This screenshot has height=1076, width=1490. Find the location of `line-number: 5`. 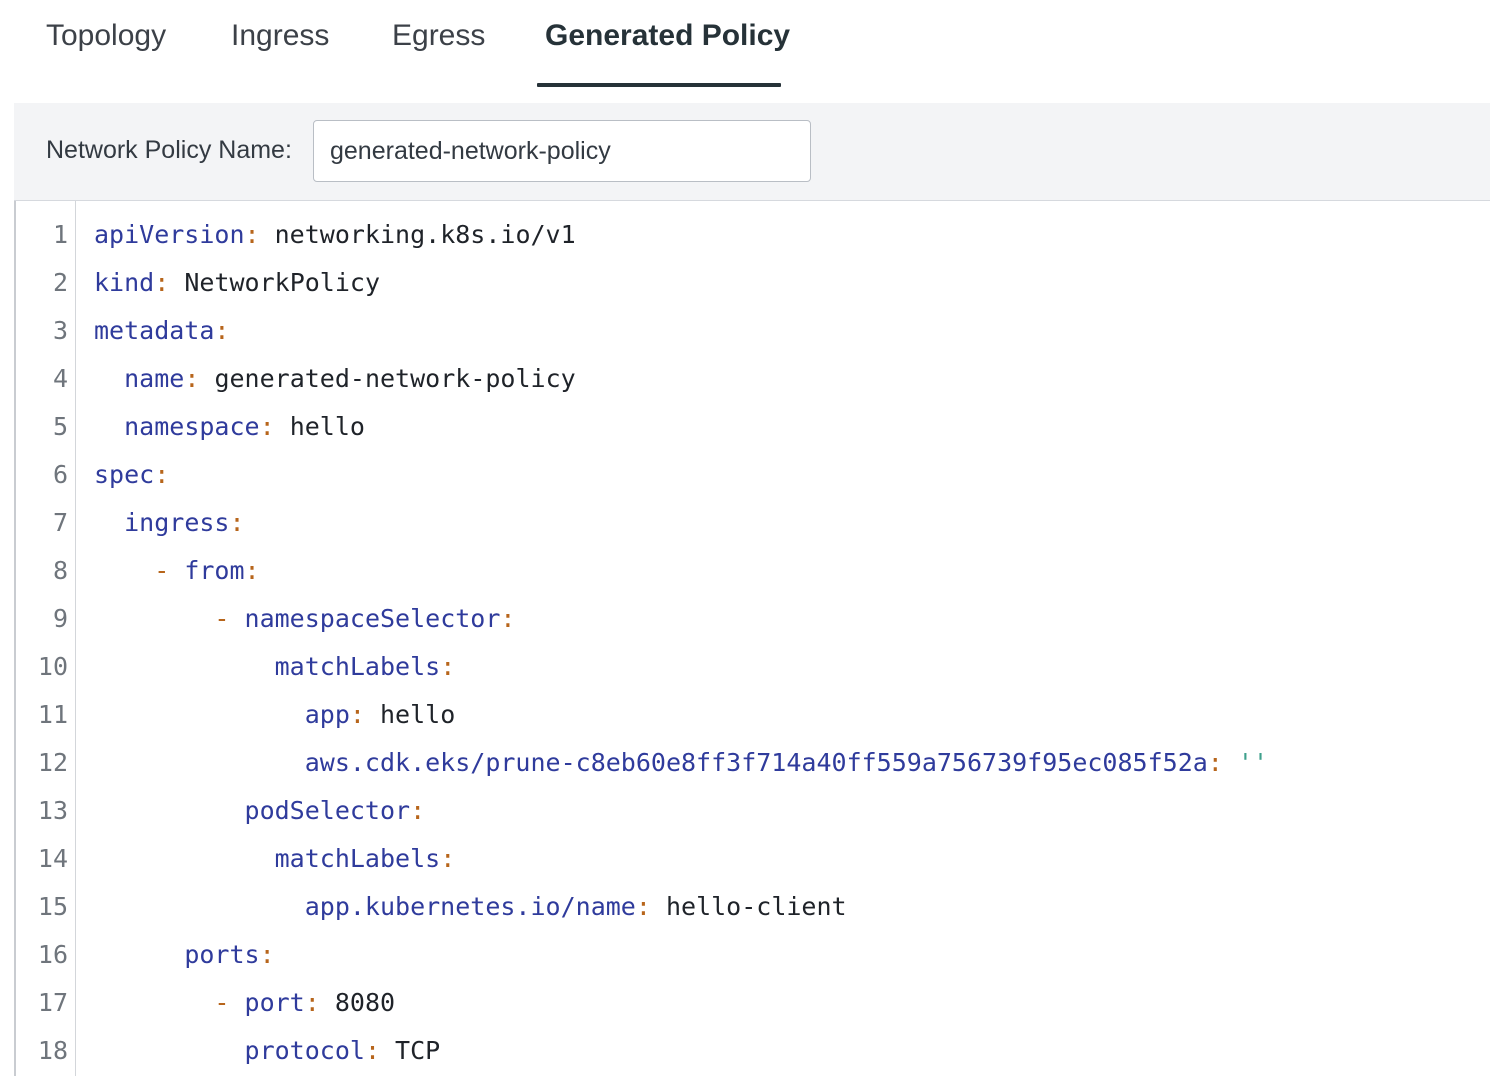

line-number: 5 is located at coordinates (60, 426).